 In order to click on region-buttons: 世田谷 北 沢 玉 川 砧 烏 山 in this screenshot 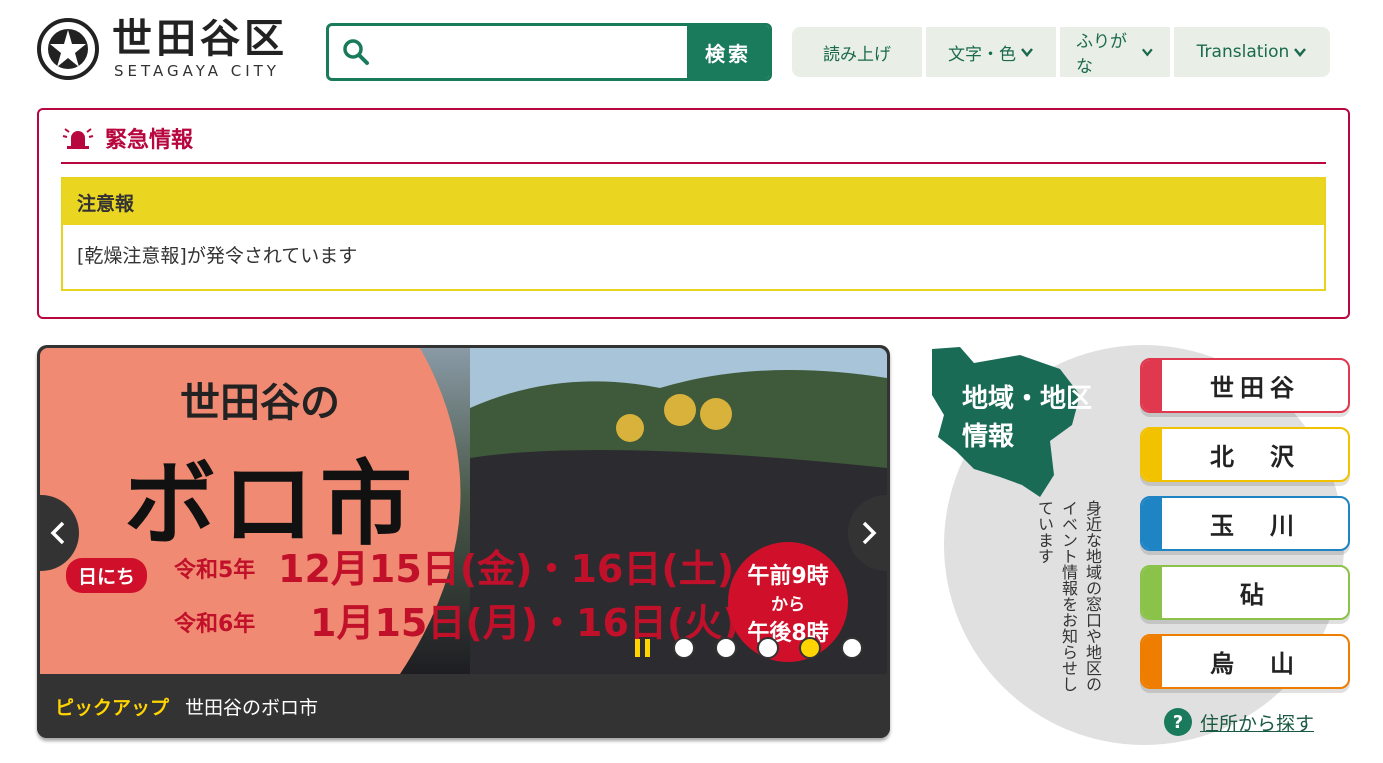, I will do `click(1245, 523)`.